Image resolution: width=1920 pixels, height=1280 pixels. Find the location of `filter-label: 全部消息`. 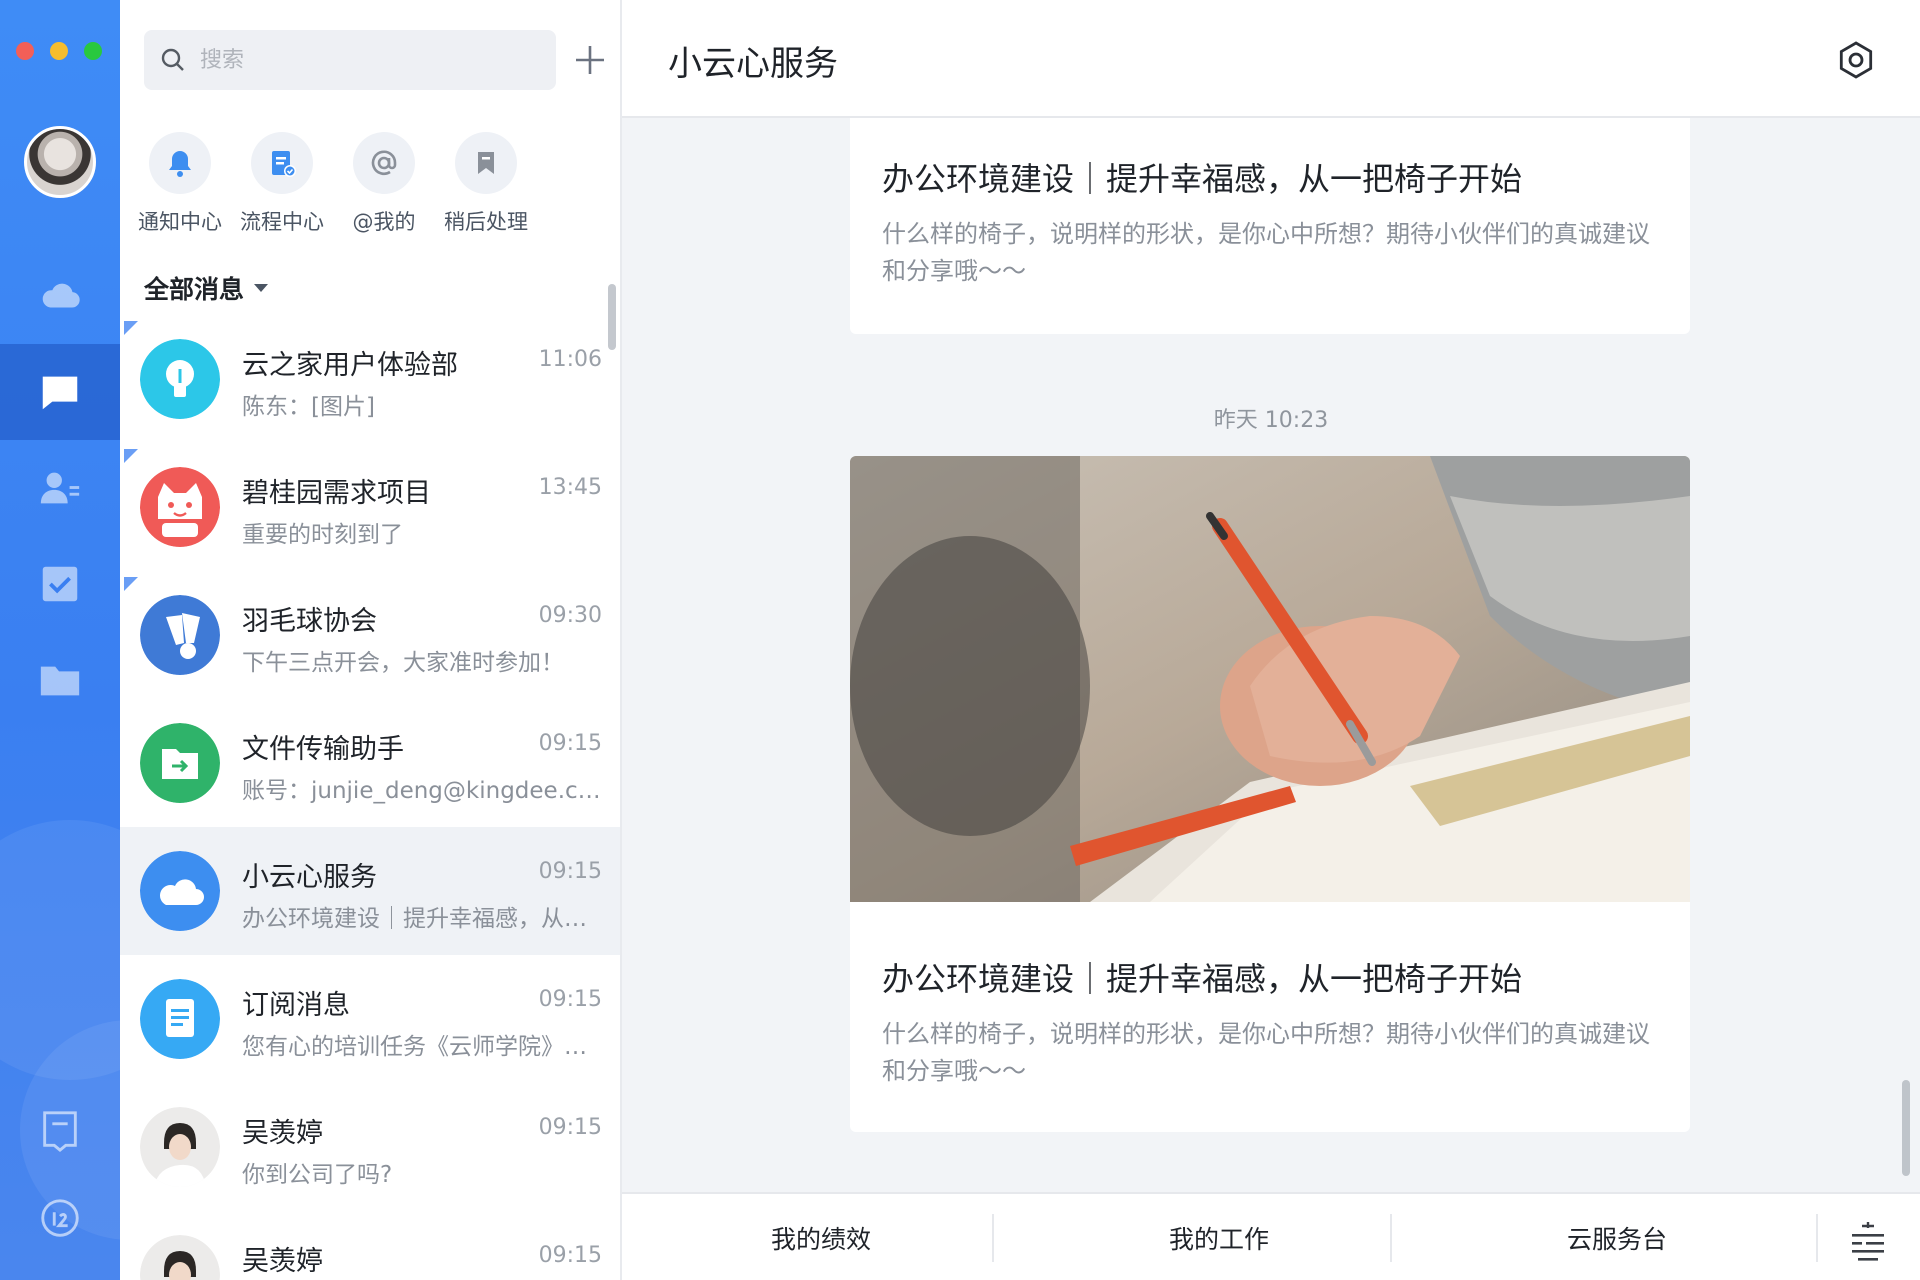

filter-label: 全部消息 is located at coordinates (194, 289).